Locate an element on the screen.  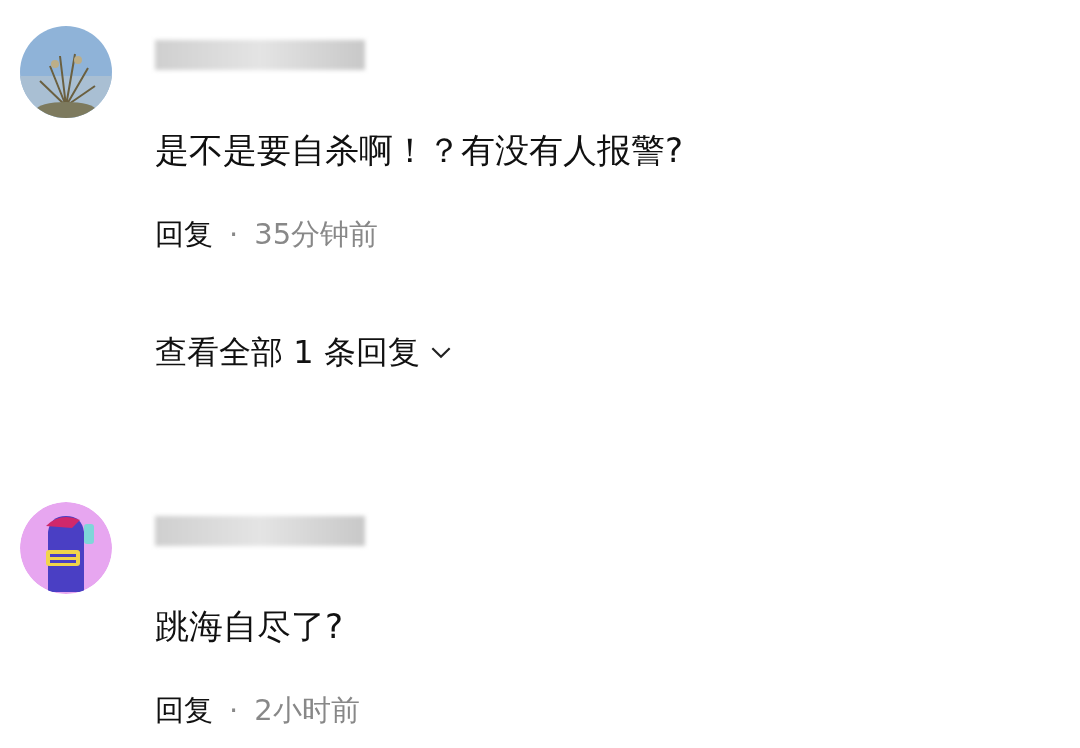
comment-time: 2小时前 is located at coordinates (307, 710).